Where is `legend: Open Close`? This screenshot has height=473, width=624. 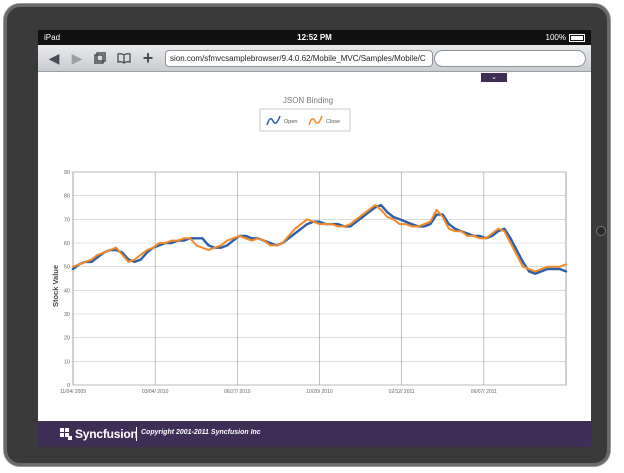 legend: Open Close is located at coordinates (305, 120).